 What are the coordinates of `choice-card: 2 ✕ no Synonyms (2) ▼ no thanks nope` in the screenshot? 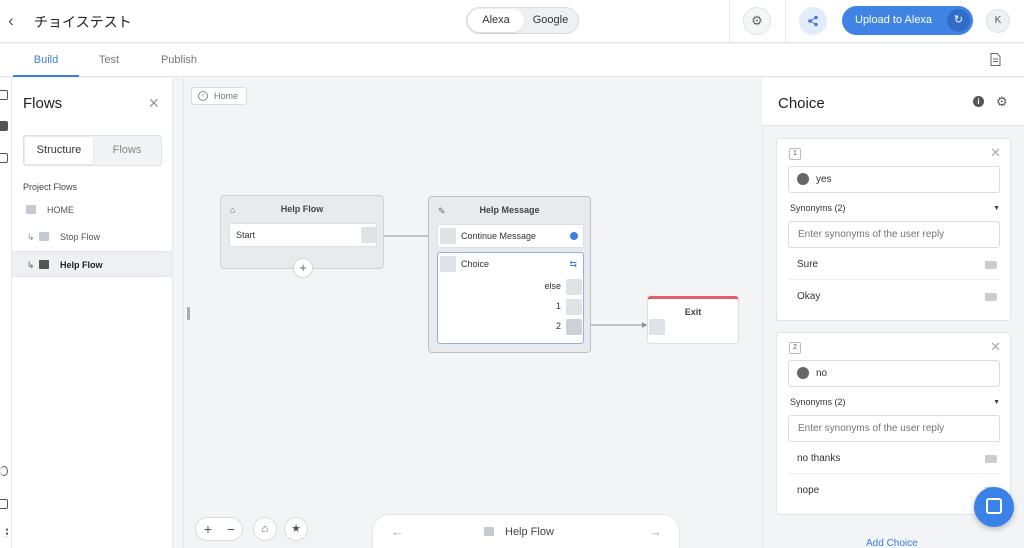 It's located at (893, 423).